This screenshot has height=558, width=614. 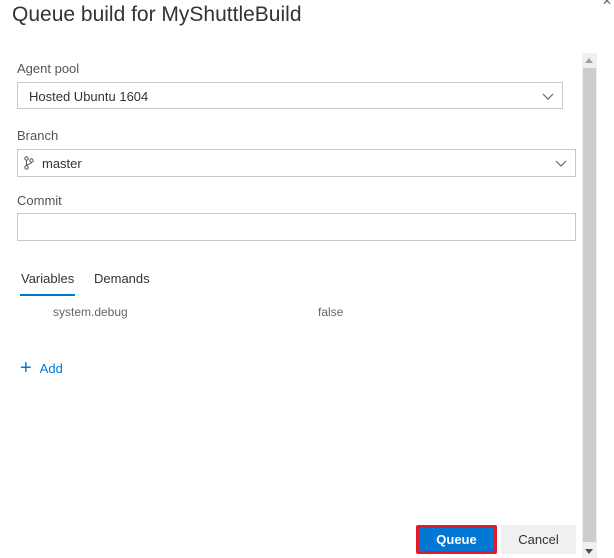 I want to click on queue-button: Queue, so click(x=456, y=539).